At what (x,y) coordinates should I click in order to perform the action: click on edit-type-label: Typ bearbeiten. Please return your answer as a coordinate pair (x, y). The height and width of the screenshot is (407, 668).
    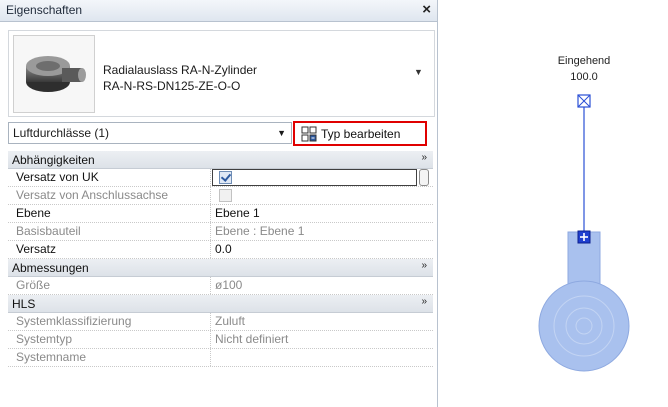
    Looking at the image, I should click on (361, 134).